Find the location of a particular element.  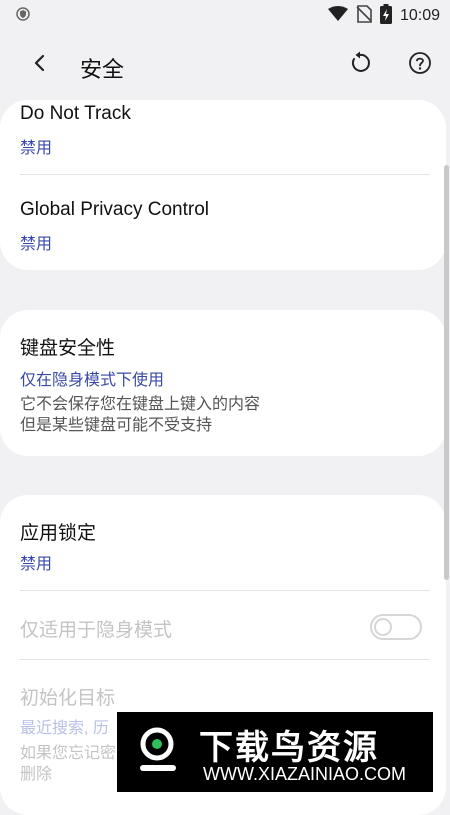

status-time: 10:09 is located at coordinates (419, 15).